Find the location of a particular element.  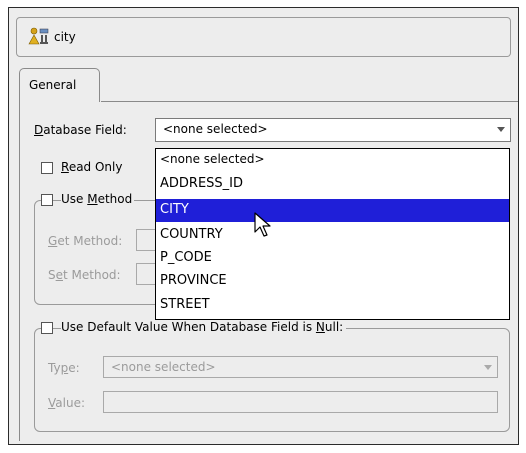

value-label: Value: is located at coordinates (66, 403).